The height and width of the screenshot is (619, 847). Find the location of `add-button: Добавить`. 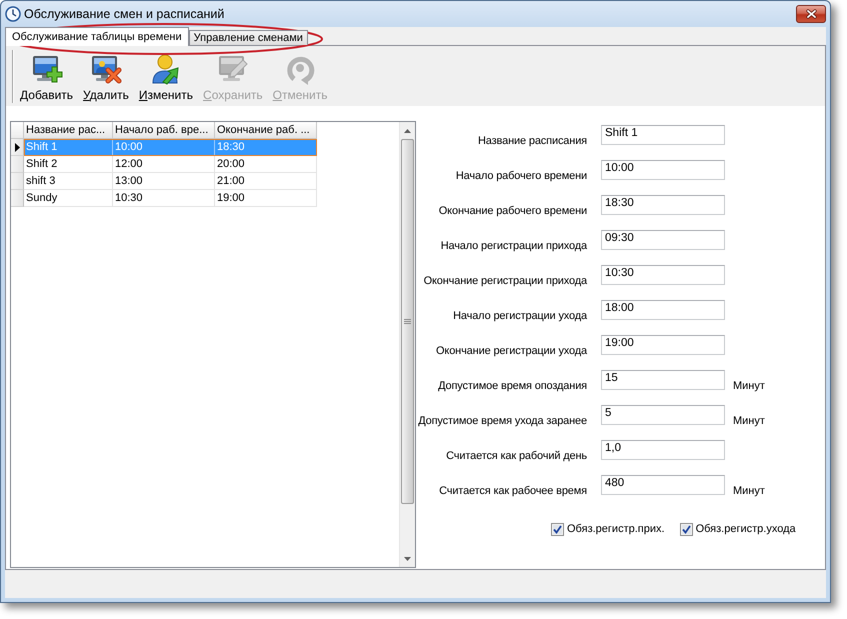

add-button: Добавить is located at coordinates (46, 77).